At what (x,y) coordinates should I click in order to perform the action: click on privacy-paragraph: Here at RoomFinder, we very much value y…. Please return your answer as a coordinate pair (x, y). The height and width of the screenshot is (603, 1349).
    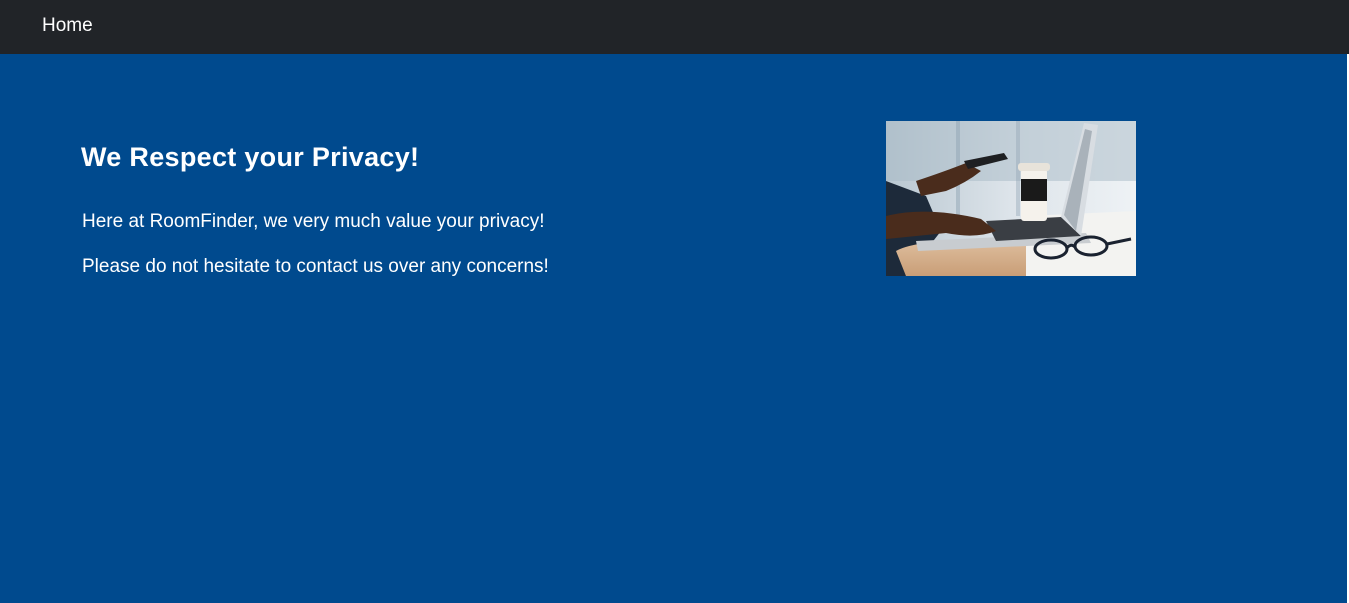
    Looking at the image, I should click on (313, 221).